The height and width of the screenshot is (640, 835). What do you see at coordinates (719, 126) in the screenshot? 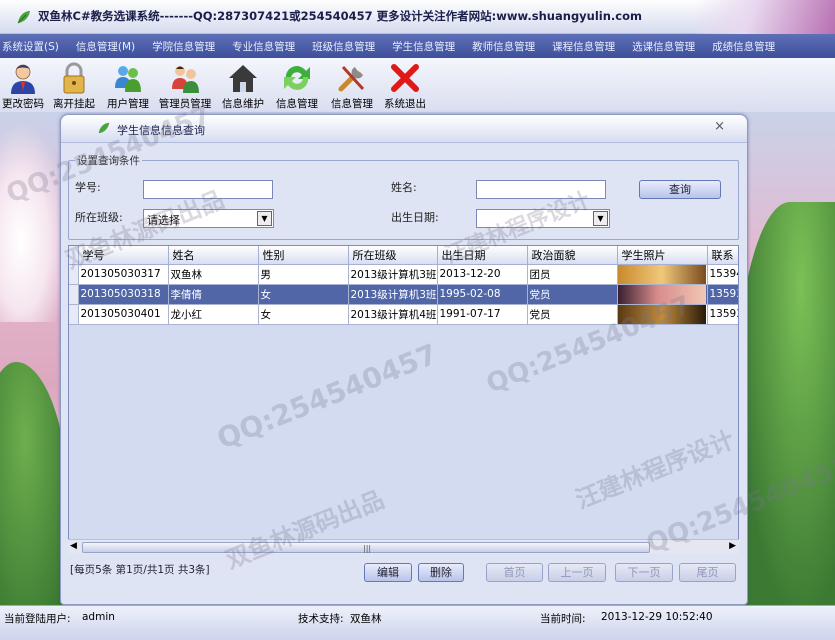
I see `close-icon: ×` at bounding box center [719, 126].